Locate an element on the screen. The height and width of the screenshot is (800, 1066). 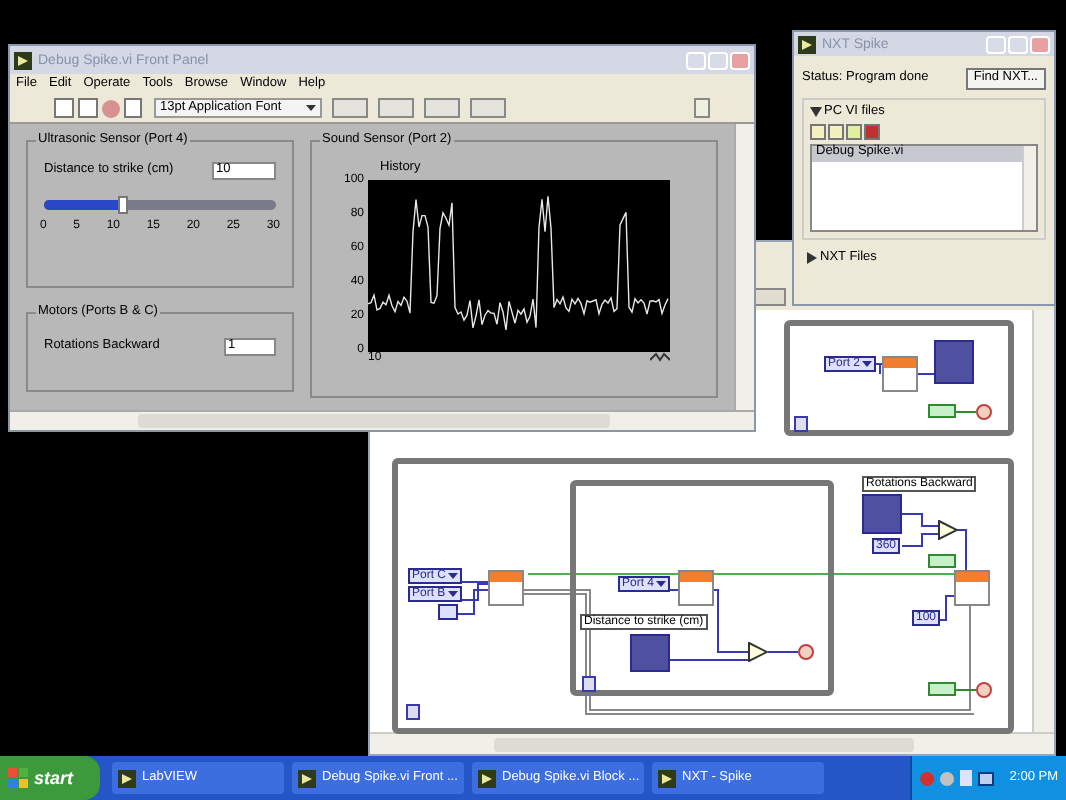
resize-button is located at coordinates (442, 108).